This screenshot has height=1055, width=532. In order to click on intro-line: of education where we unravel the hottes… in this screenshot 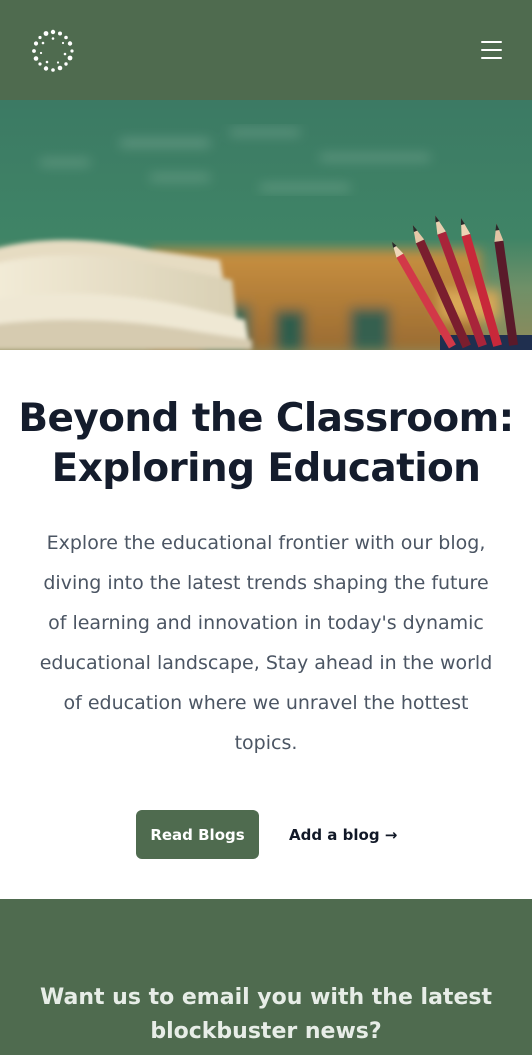, I will do `click(266, 703)`.